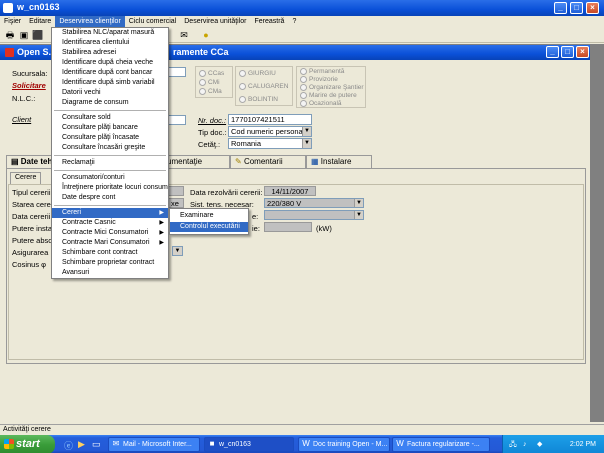  What do you see at coordinates (582, 52) in the screenshot?
I see `inner-close-button: ×` at bounding box center [582, 52].